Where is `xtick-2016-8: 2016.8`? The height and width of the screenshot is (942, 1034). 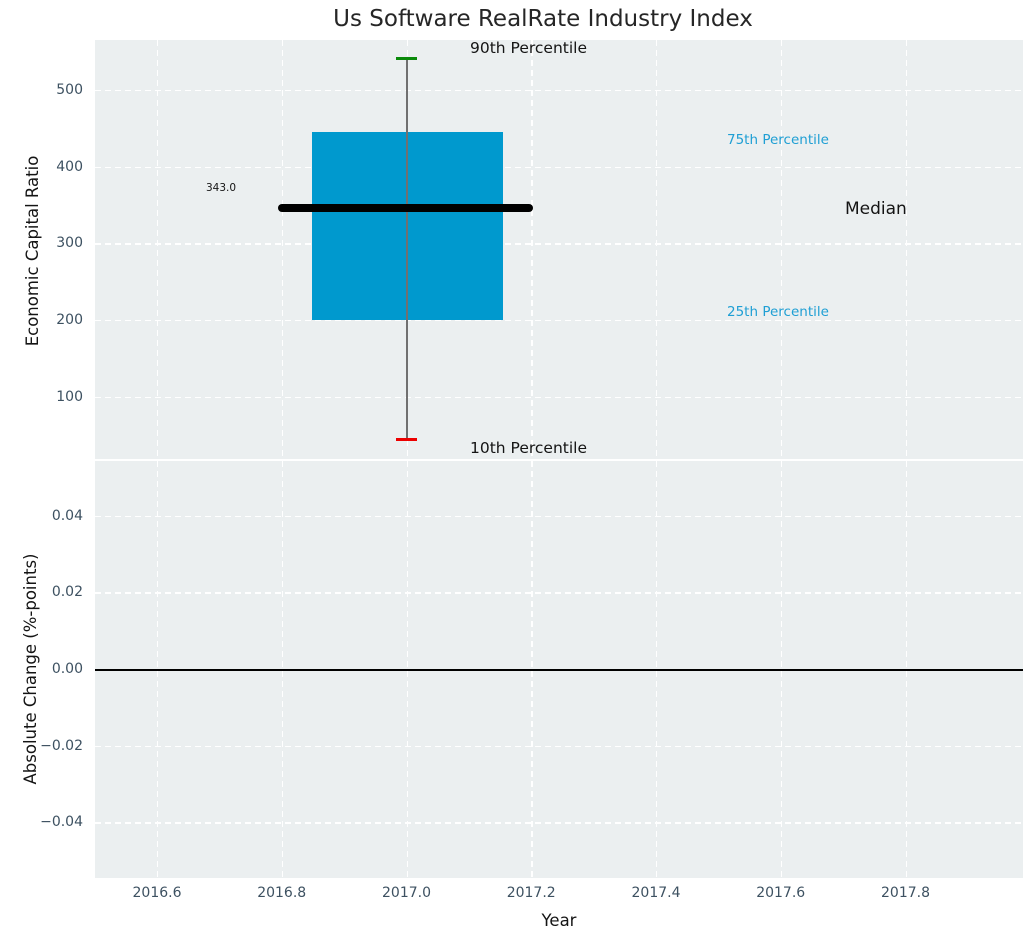 xtick-2016-8: 2016.8 is located at coordinates (282, 893).